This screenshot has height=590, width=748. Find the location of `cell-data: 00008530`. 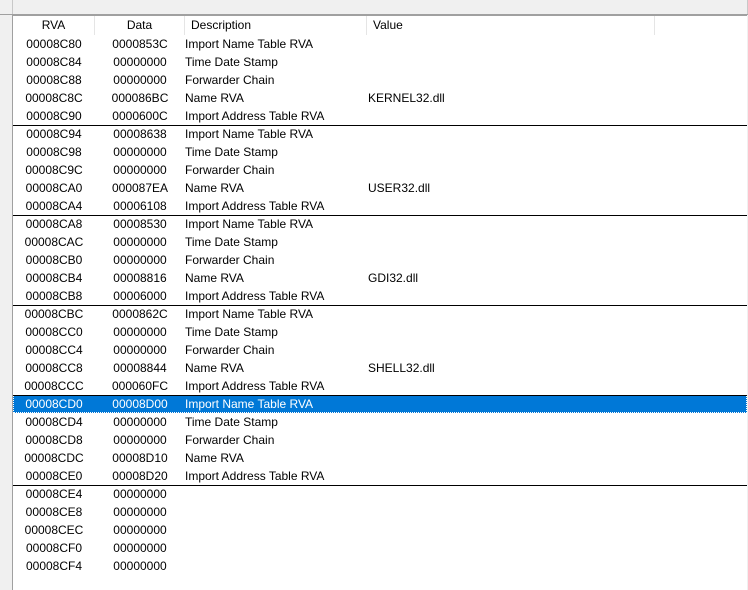

cell-data: 00008530 is located at coordinates (140, 224).